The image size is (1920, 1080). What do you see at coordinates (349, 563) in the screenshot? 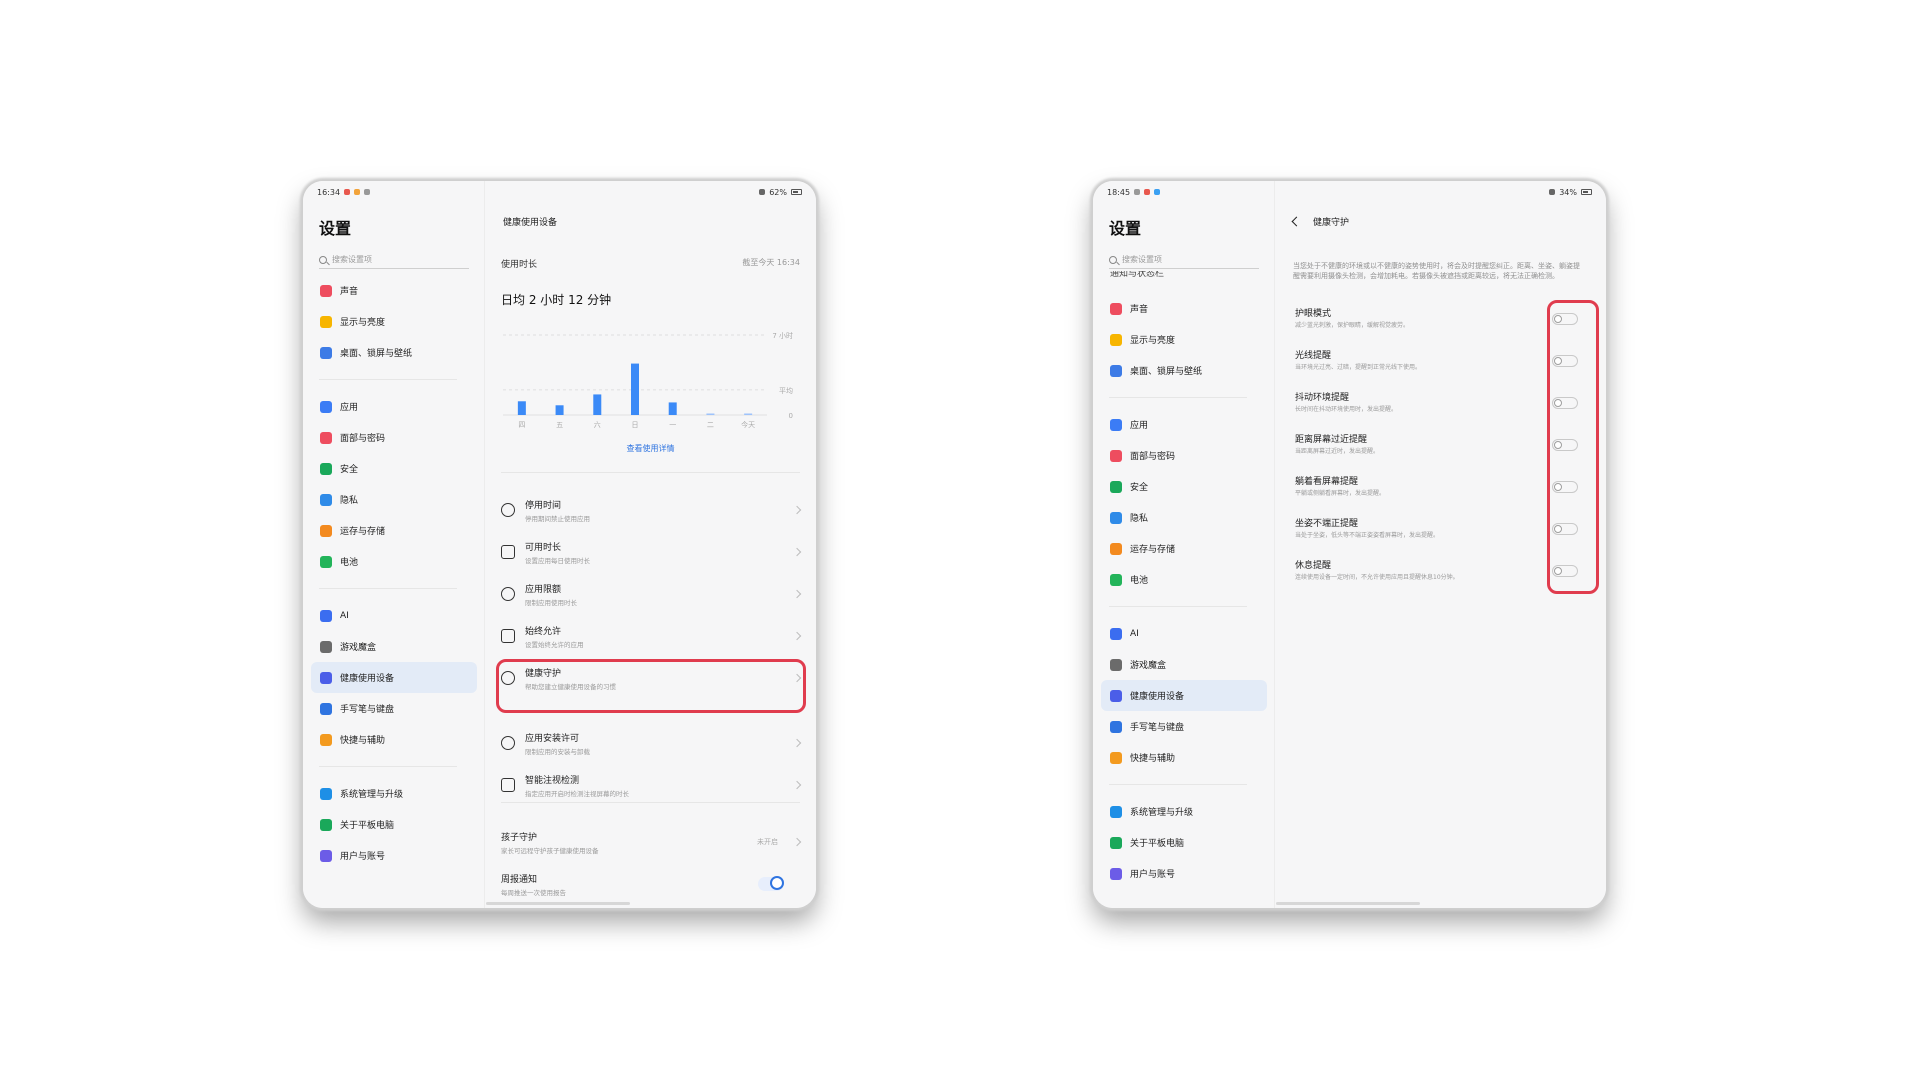
I see `sidebar-item-label: 电池` at bounding box center [349, 563].